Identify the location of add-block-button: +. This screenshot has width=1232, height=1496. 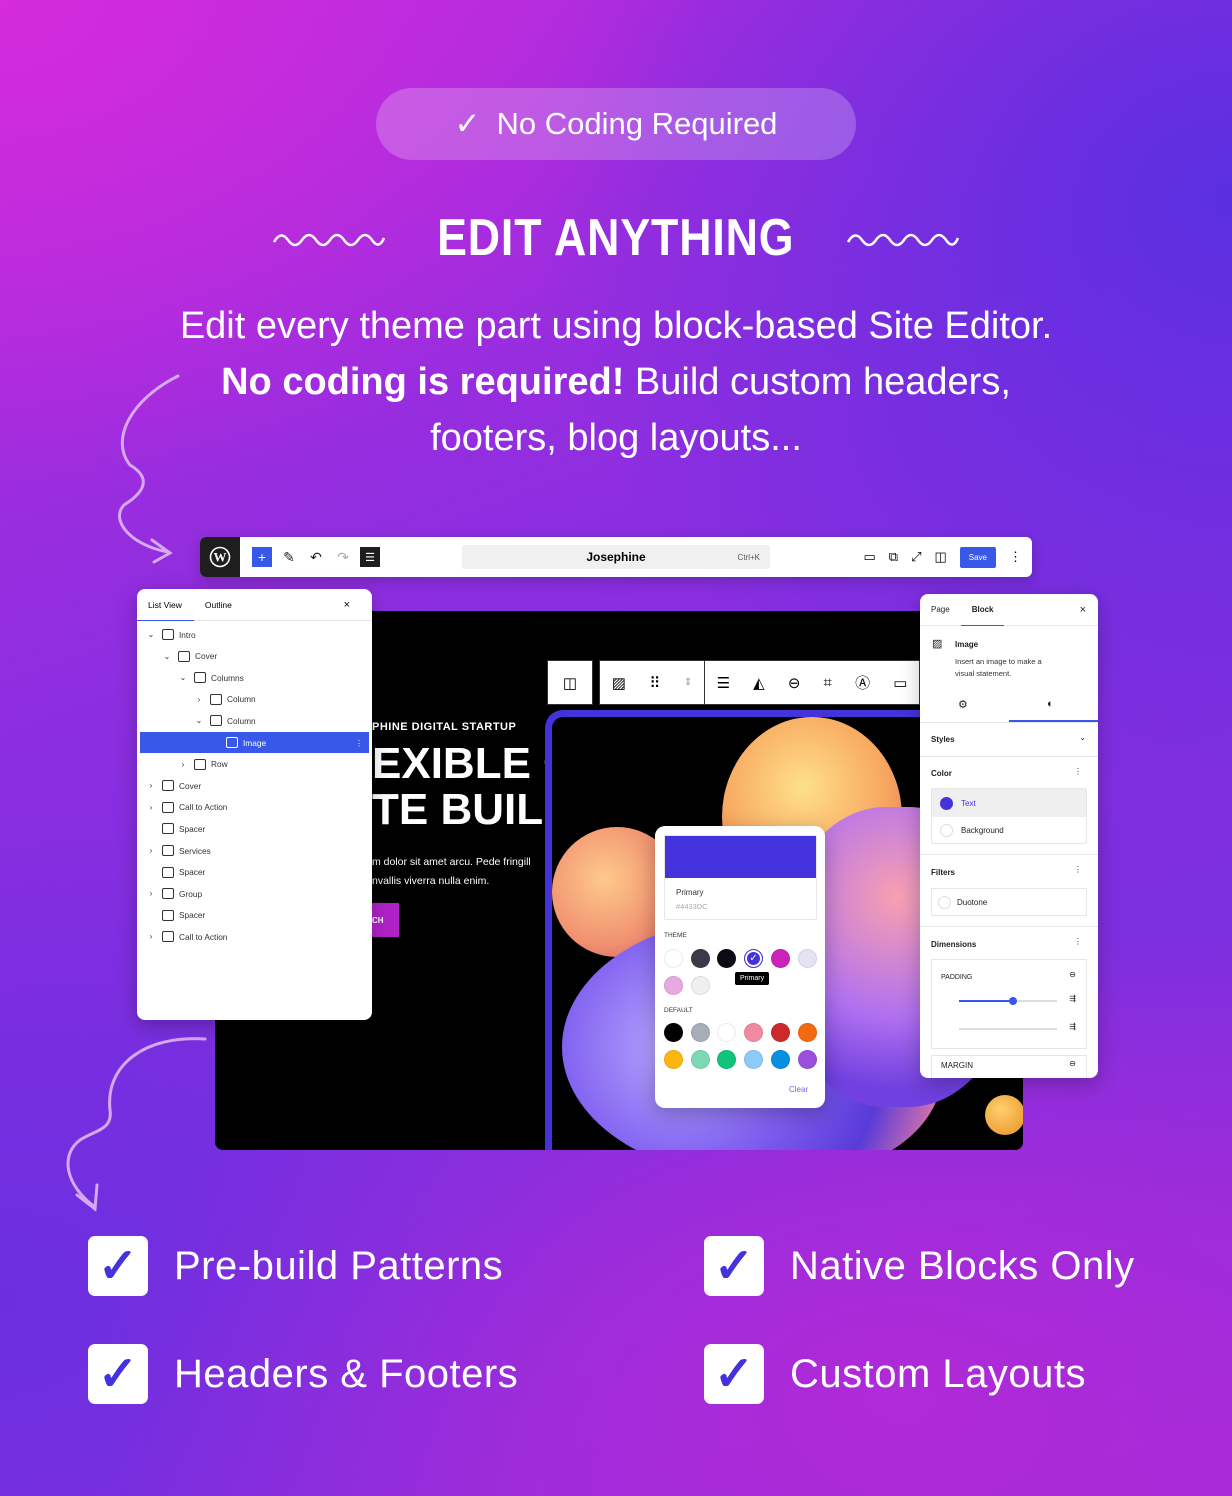
(262, 557).